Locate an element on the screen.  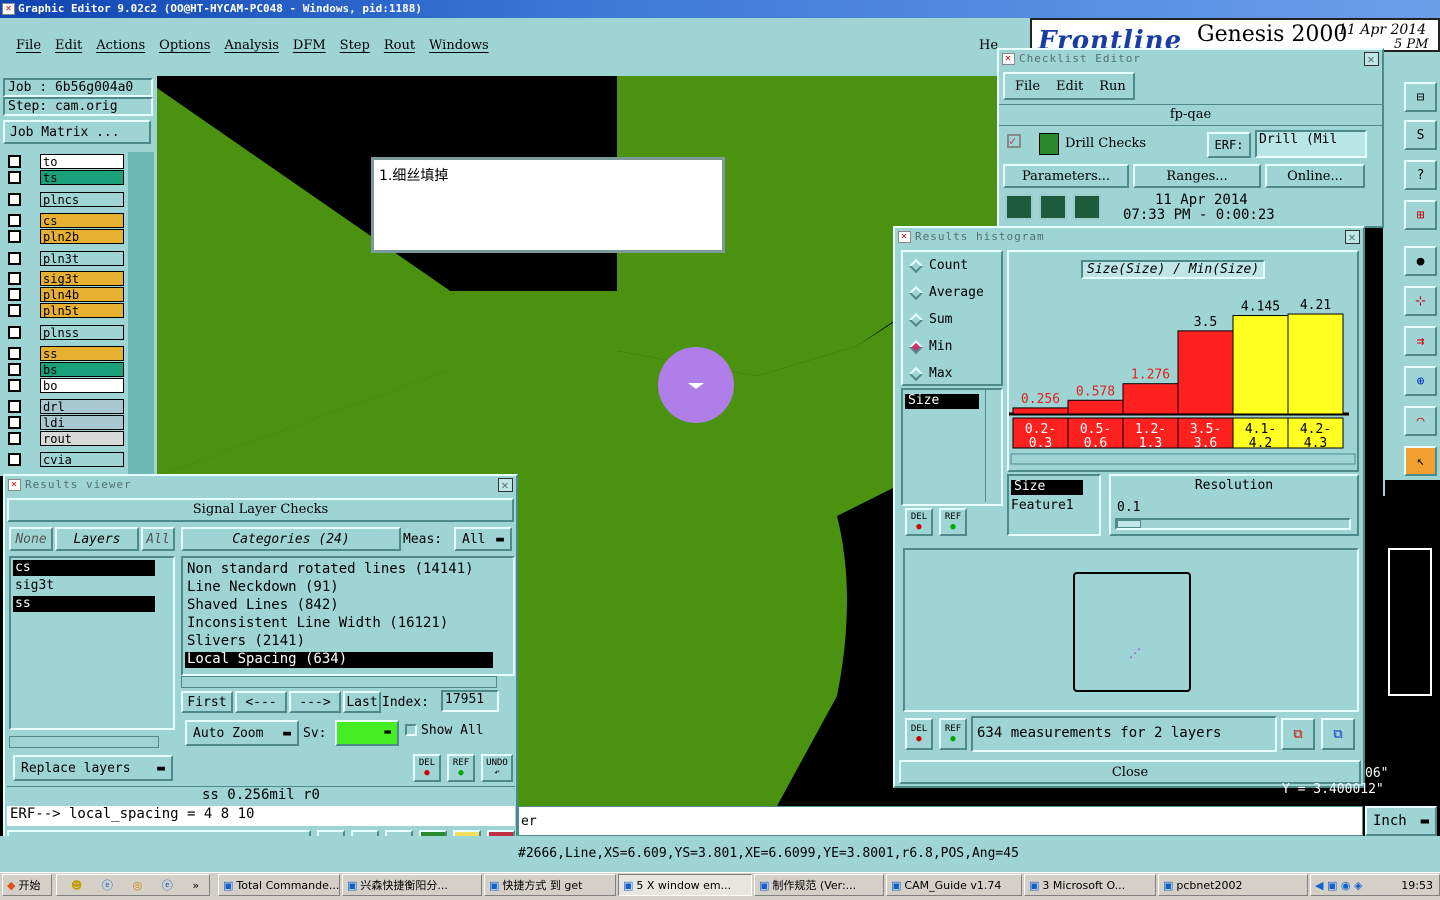
layer-name: pln5t is located at coordinates (82, 310).